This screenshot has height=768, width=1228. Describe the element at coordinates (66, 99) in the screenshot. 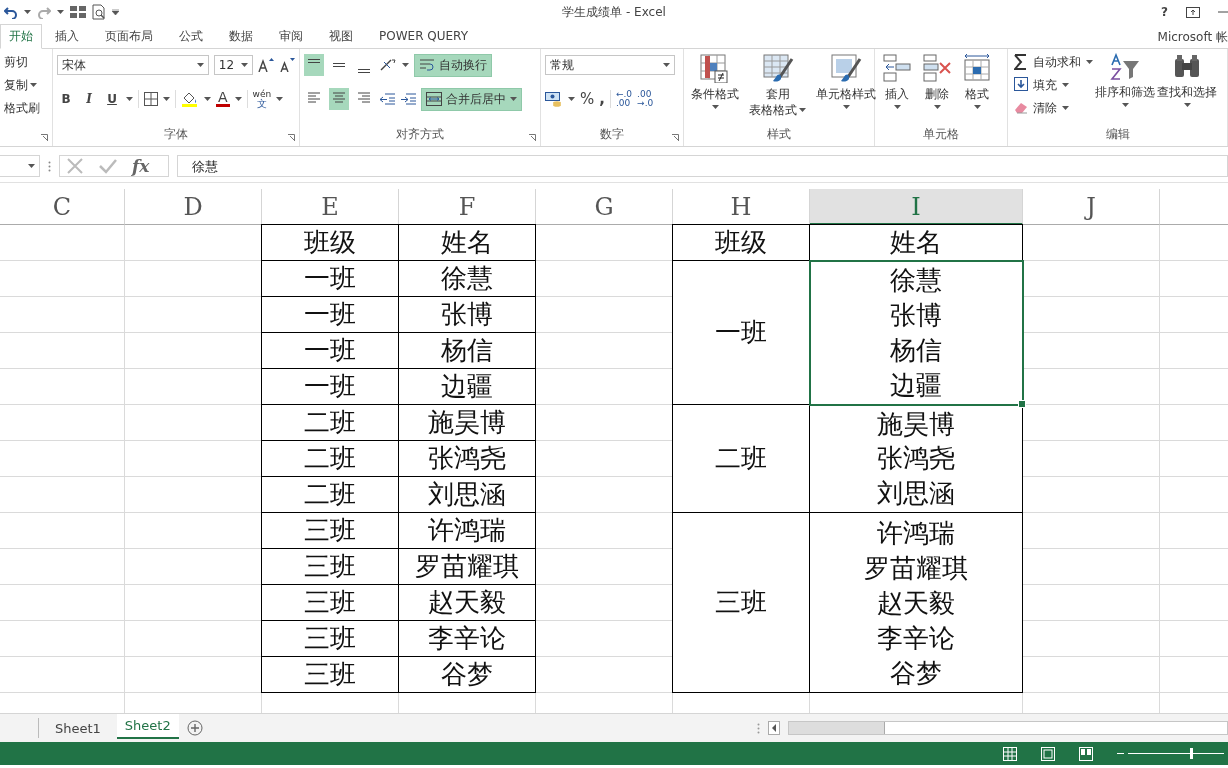

I see `bold-button: B` at that location.